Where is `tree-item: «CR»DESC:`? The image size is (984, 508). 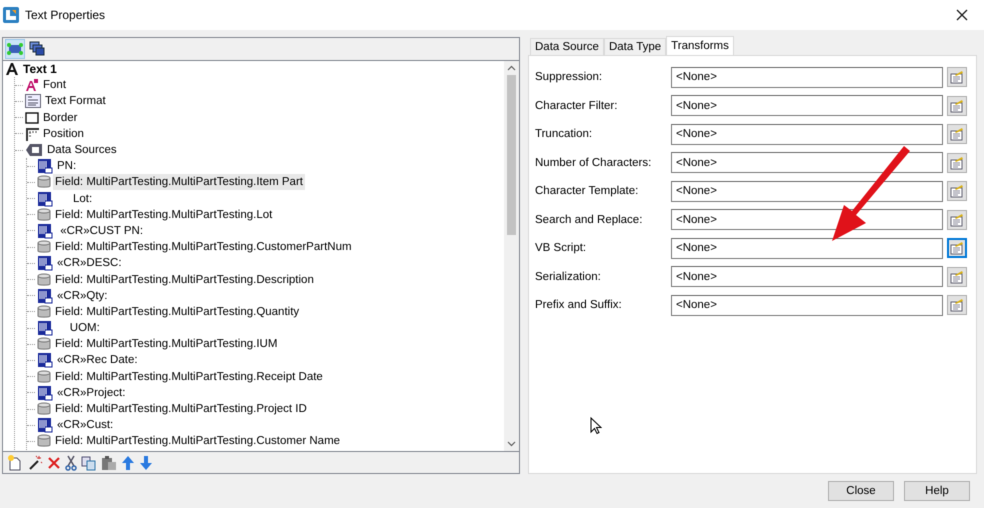 tree-item: «CR»DESC: is located at coordinates (89, 263).